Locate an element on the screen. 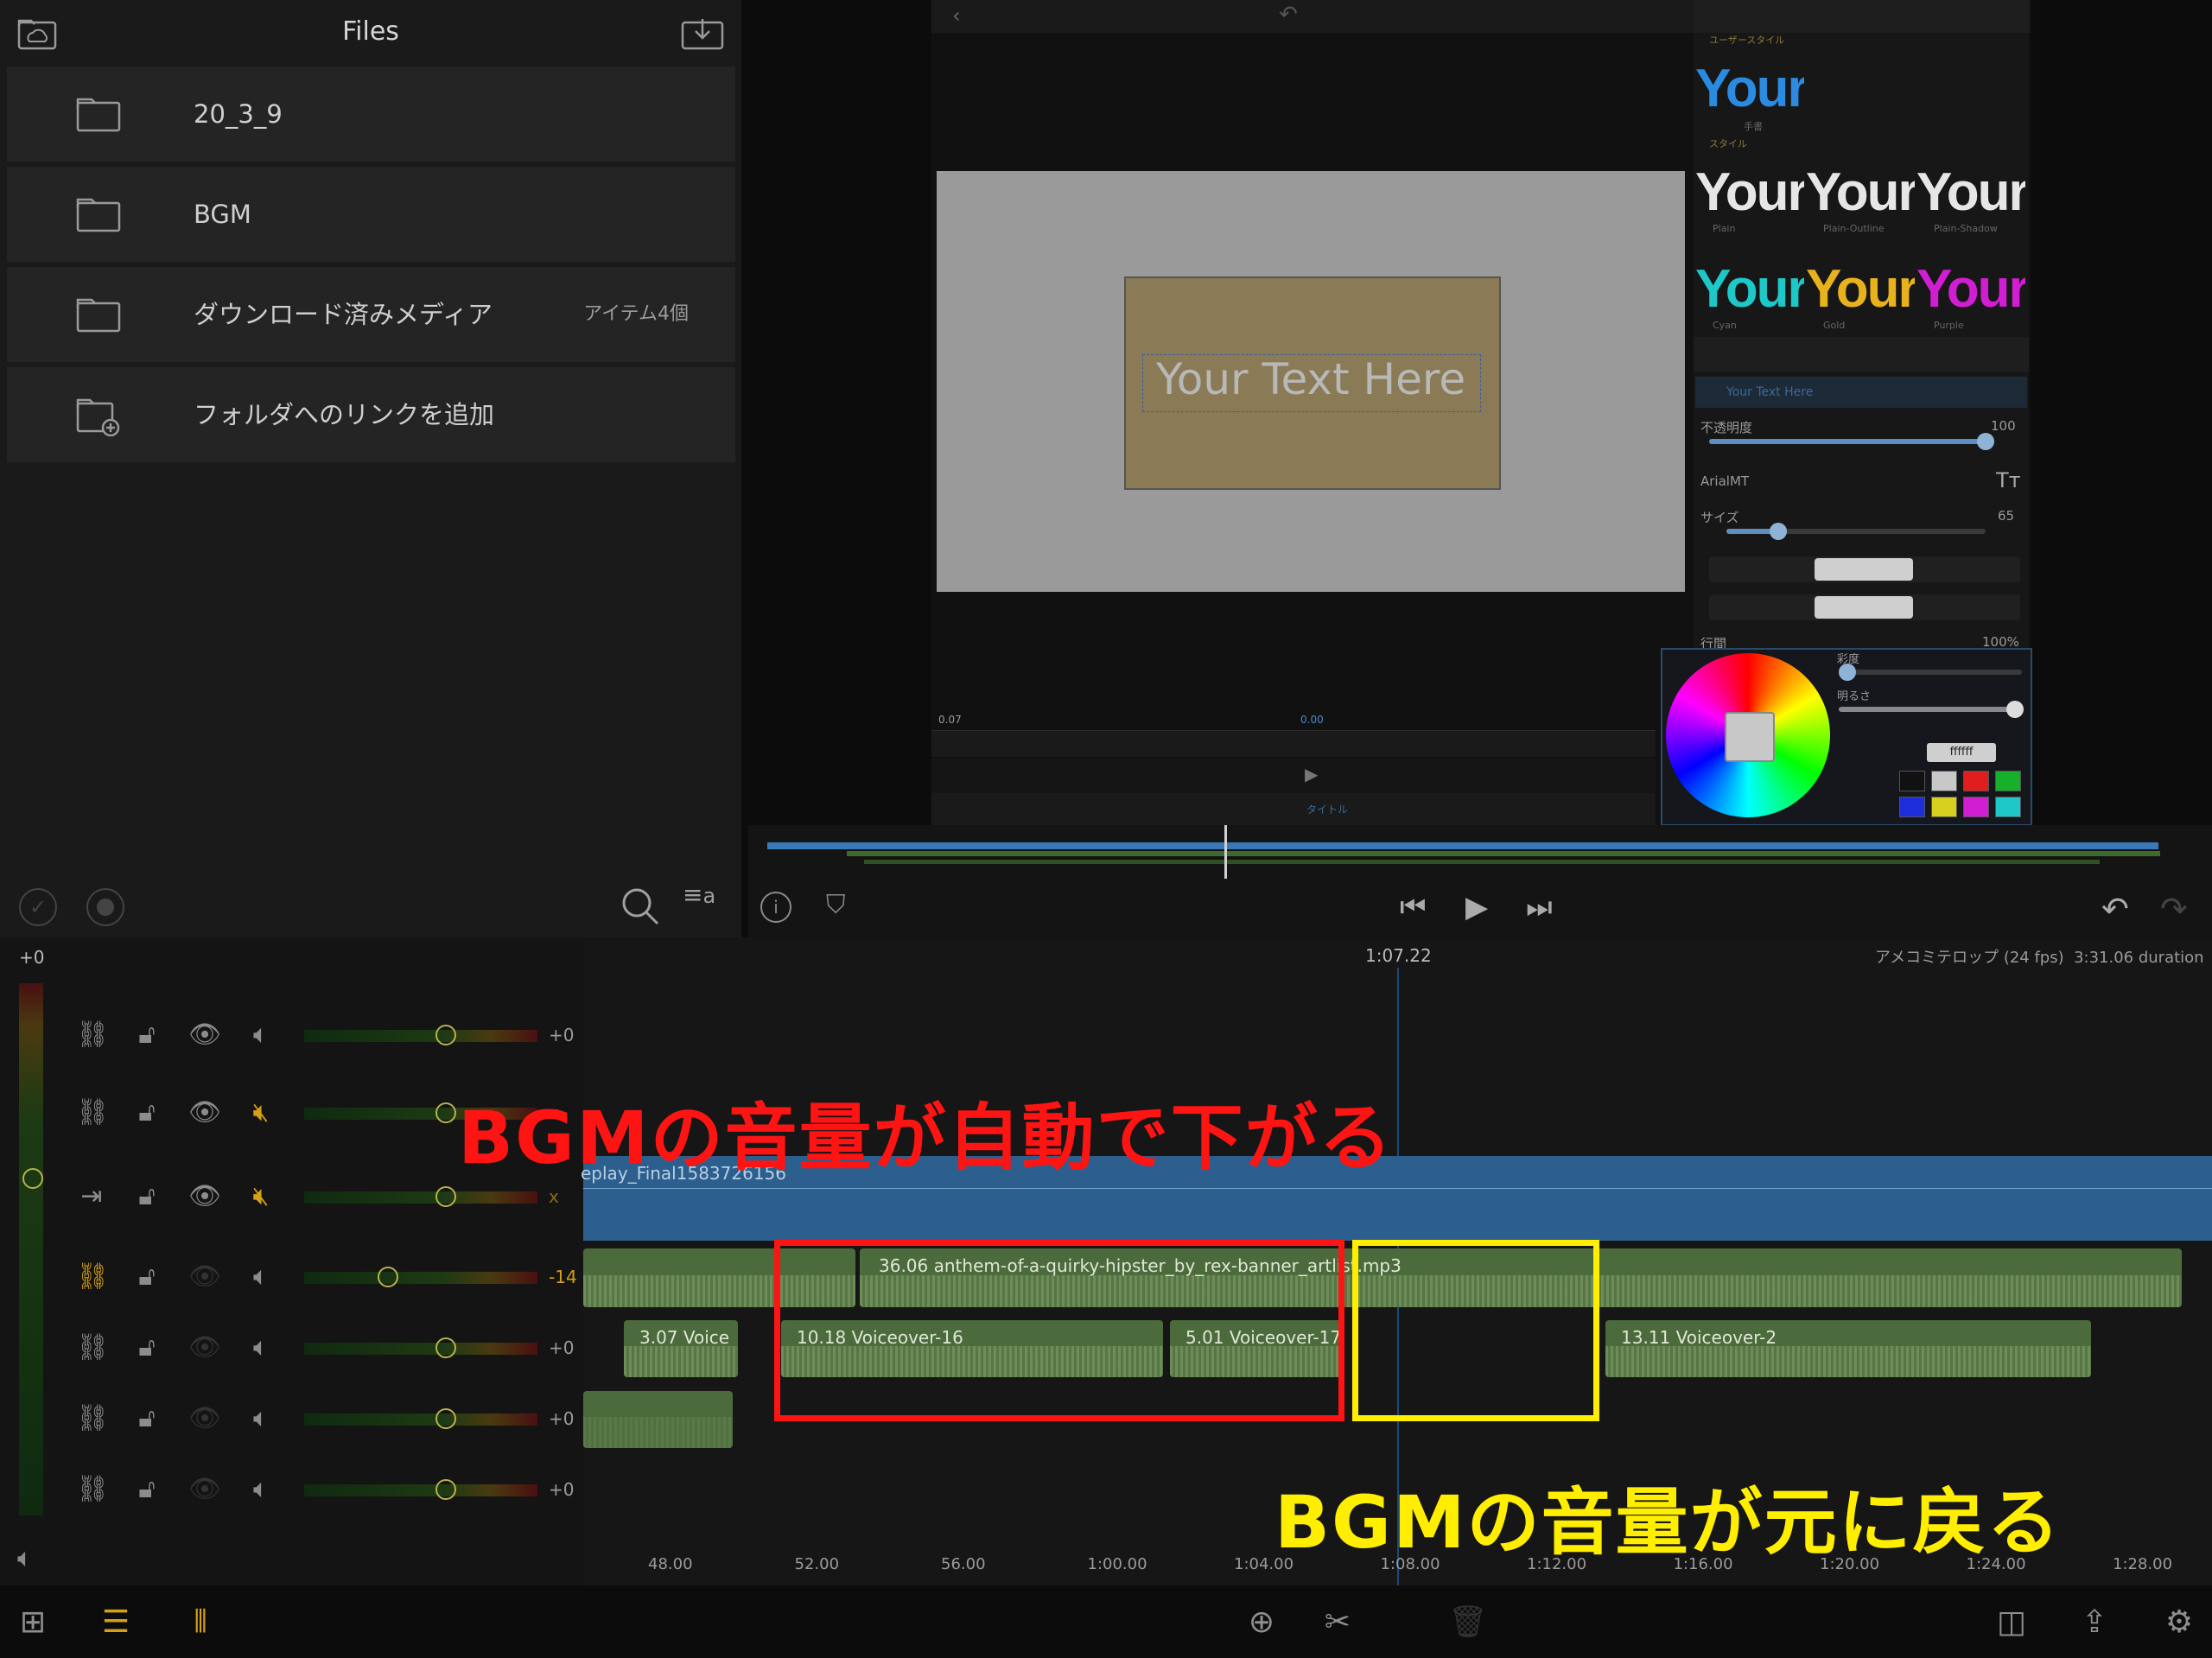  file-row-downloaded-media: ダウンロード済みメディア アイテム4個 is located at coordinates (371, 314).